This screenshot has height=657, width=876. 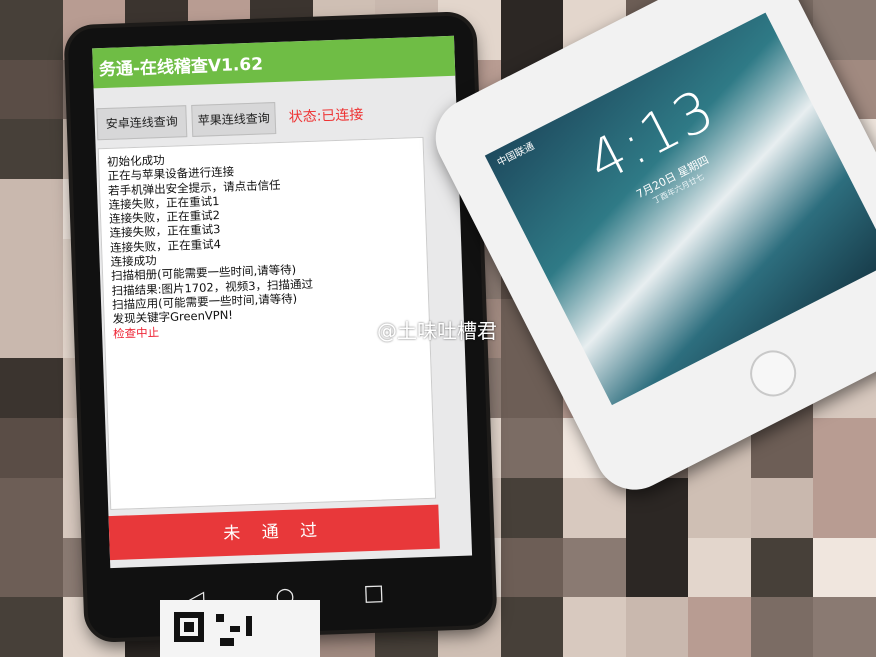 What do you see at coordinates (234, 119) in the screenshot?
I see `apple-connect-button: 苹果连线查询` at bounding box center [234, 119].